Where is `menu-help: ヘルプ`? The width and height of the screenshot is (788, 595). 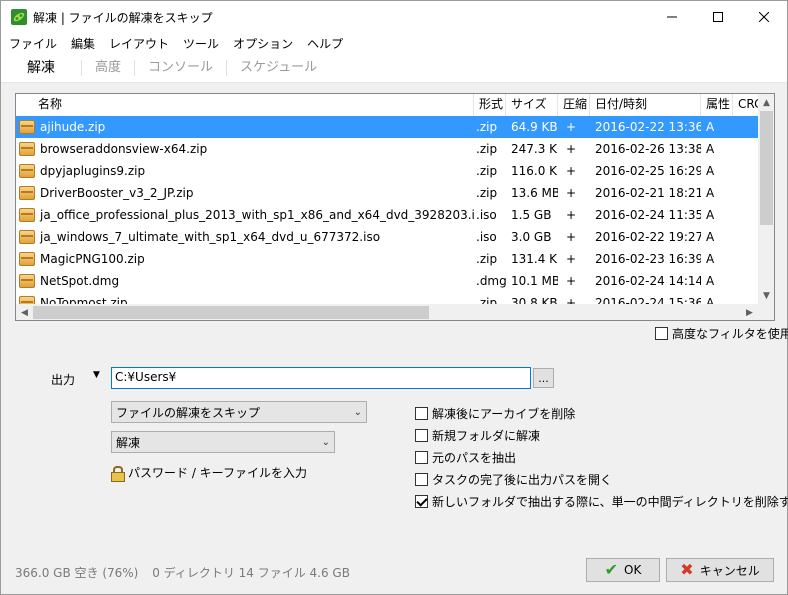
menu-help: ヘルプ is located at coordinates (325, 43).